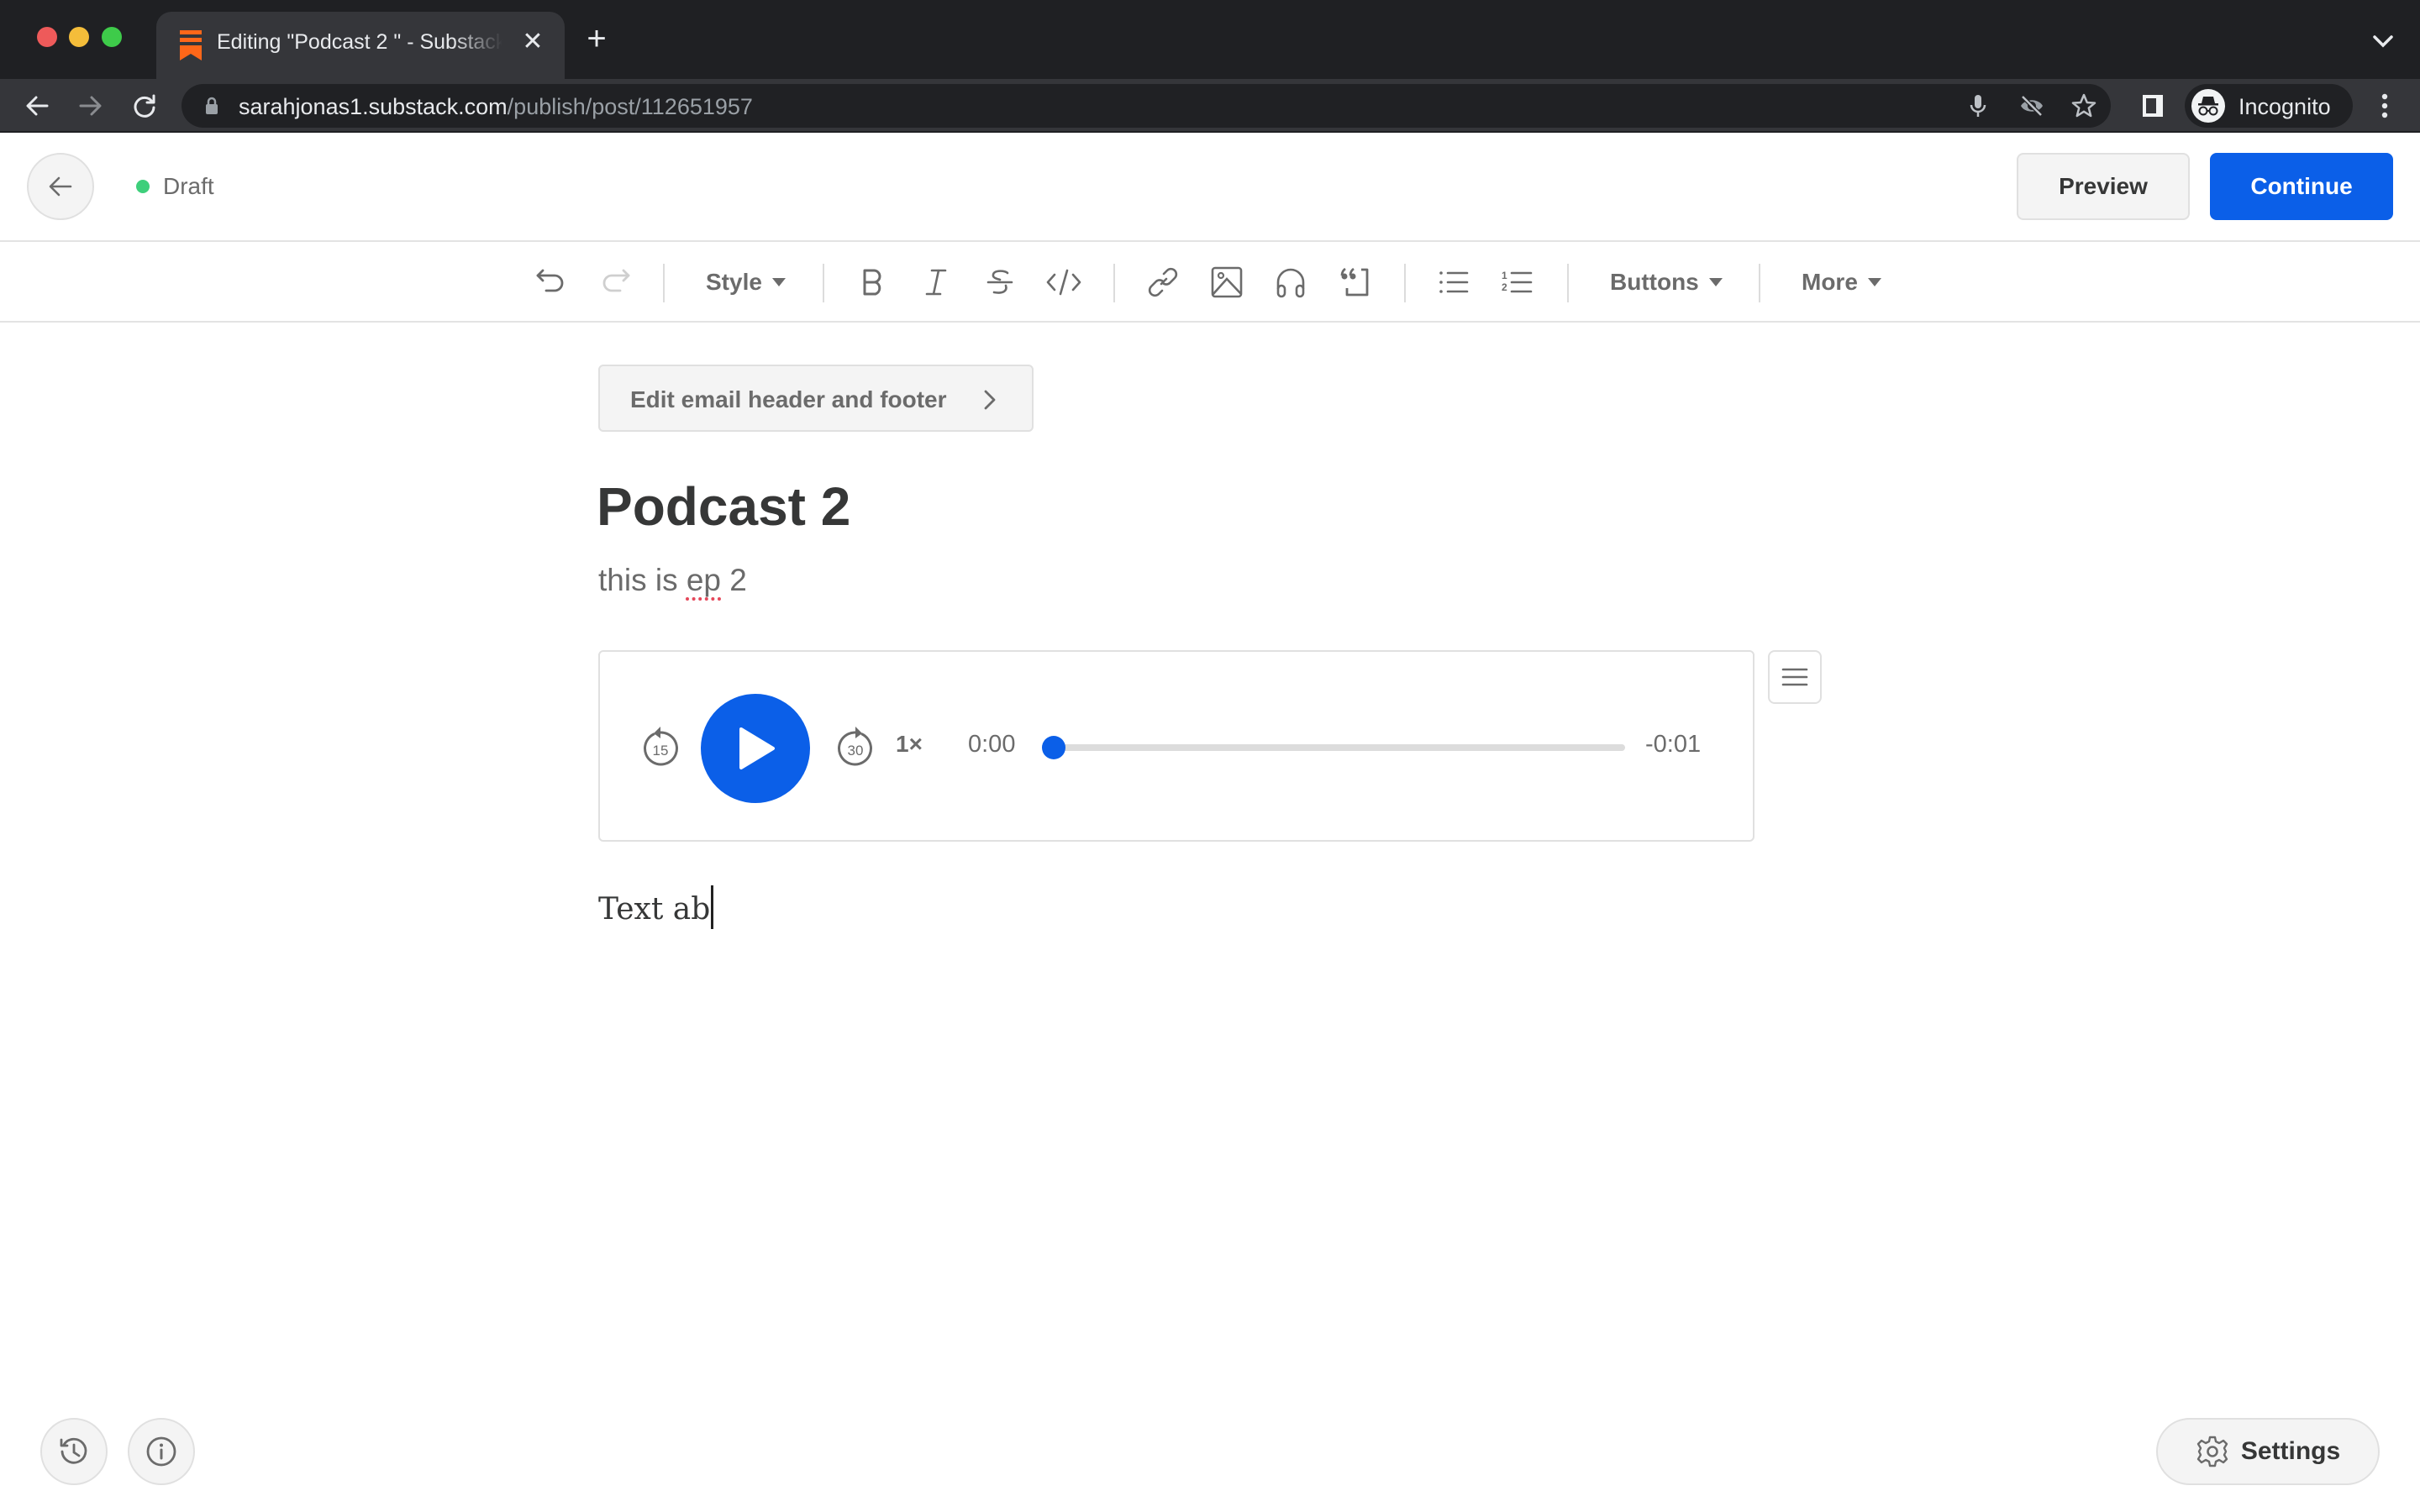 The height and width of the screenshot is (1512, 2420). Describe the element at coordinates (1053, 747) in the screenshot. I see `progress-scrubber-handle` at that location.